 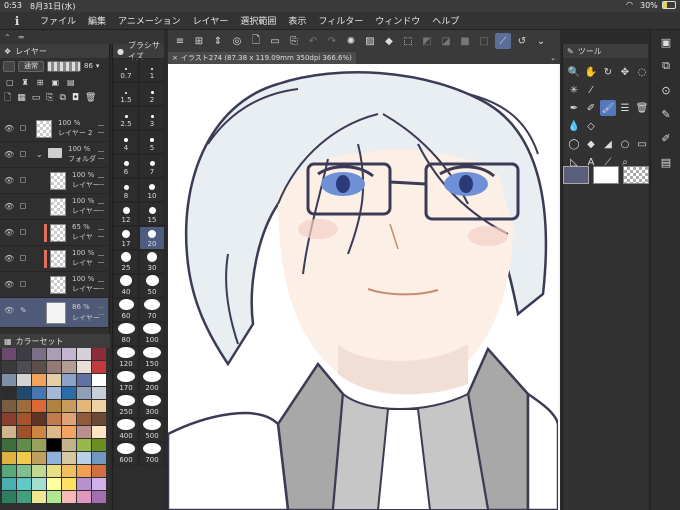 What do you see at coordinates (126, 454) in the screenshot?
I see `brush-size-cell: 600` at bounding box center [126, 454].